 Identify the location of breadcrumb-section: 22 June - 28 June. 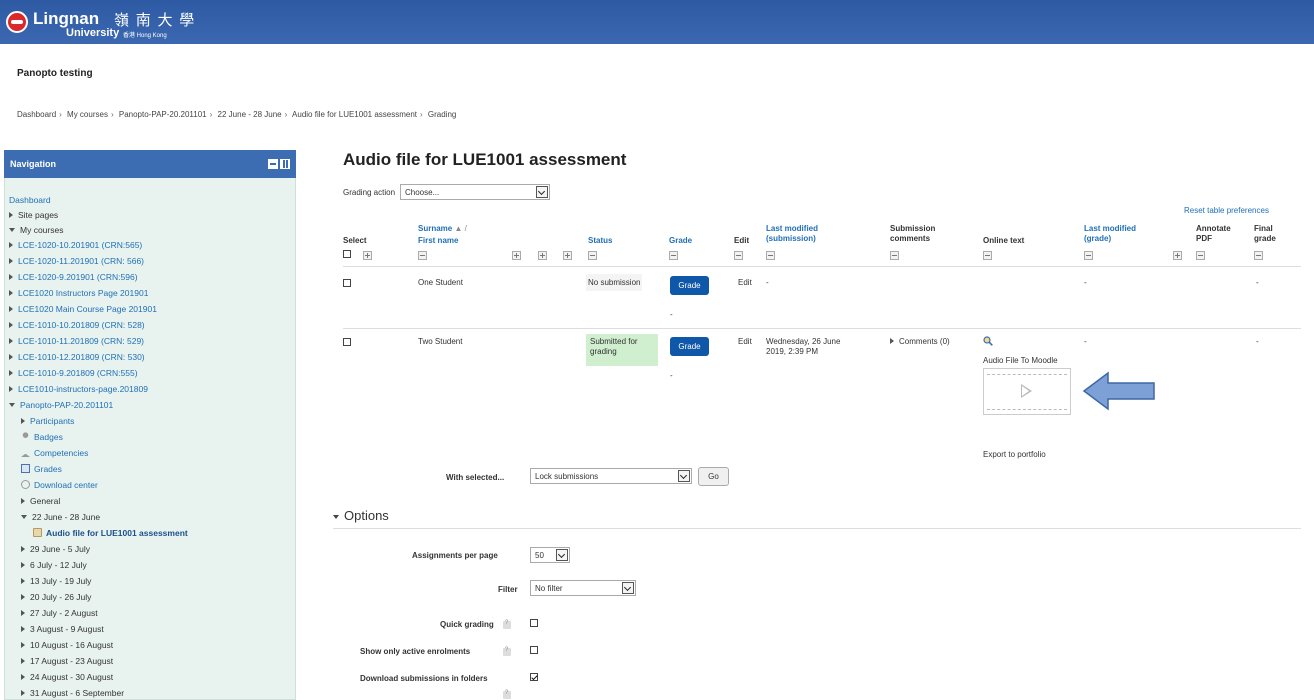
(250, 114).